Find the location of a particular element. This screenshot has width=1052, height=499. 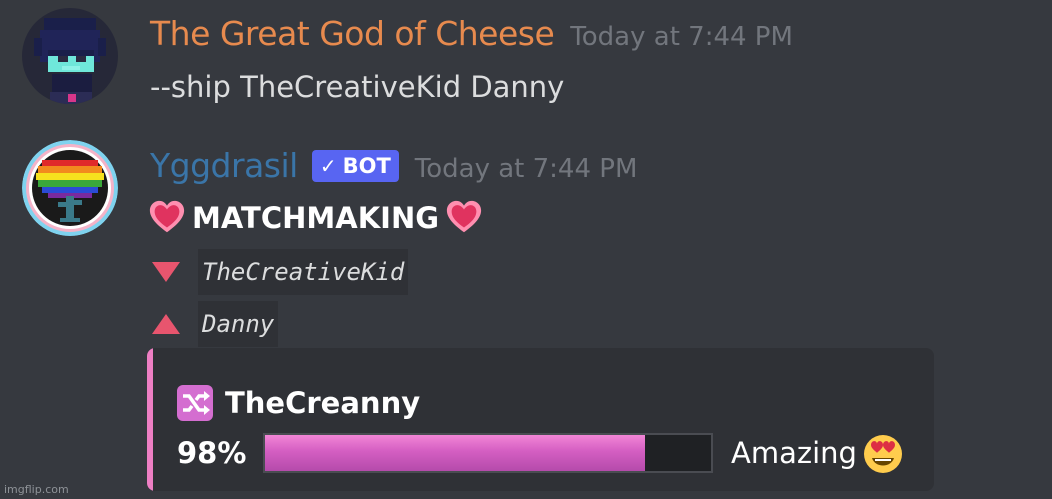

compatibility-row: 98% Amazing is located at coordinates (541, 453).